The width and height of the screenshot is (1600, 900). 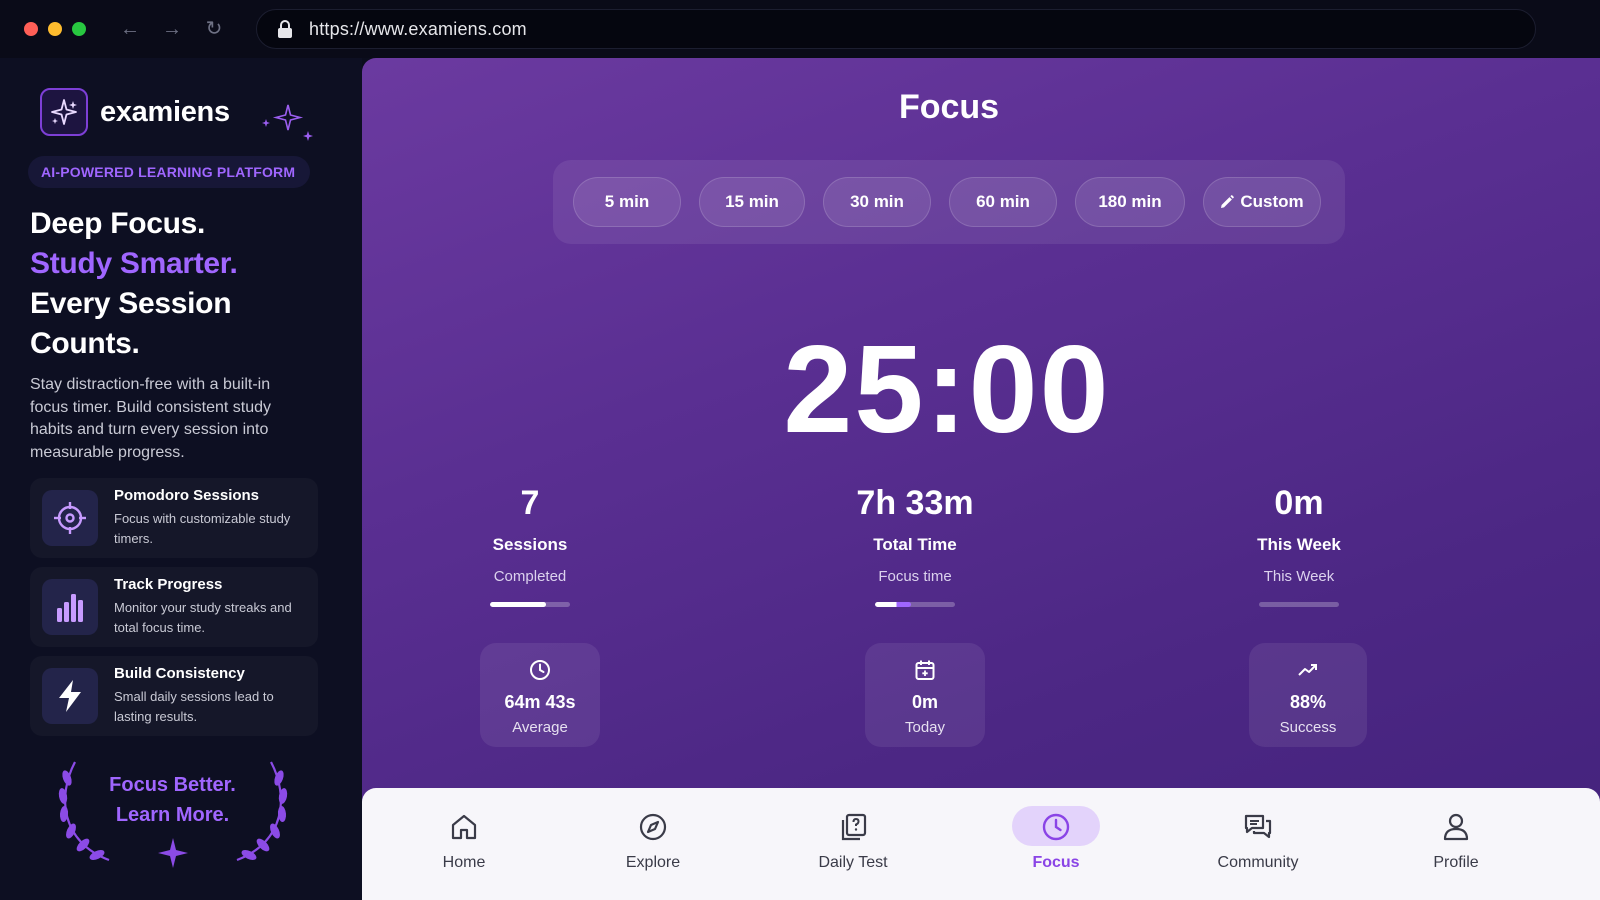 What do you see at coordinates (202, 528) in the screenshot?
I see `feature-desc: Focus with customizable study timers.` at bounding box center [202, 528].